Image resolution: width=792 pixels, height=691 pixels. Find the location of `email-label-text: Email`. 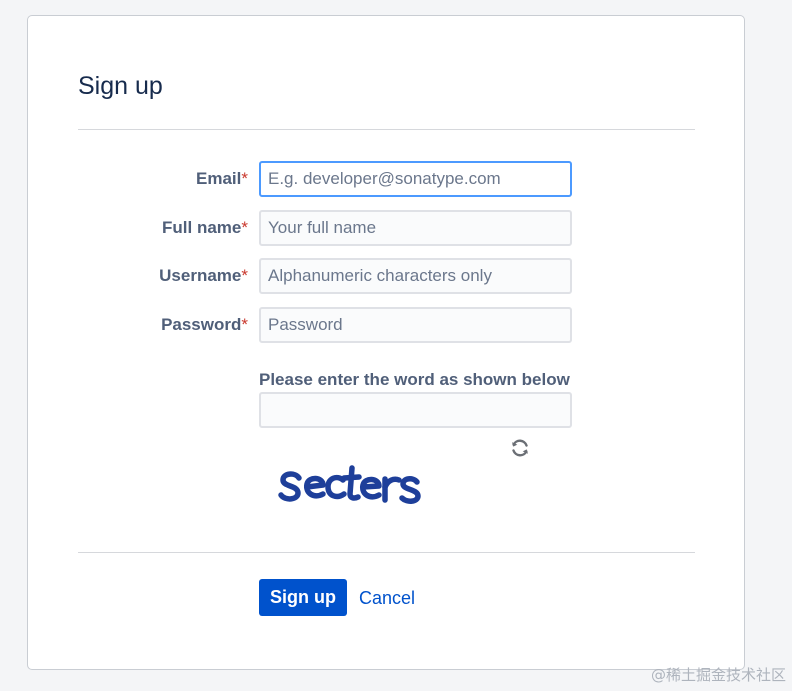

email-label-text: Email is located at coordinates (219, 178).